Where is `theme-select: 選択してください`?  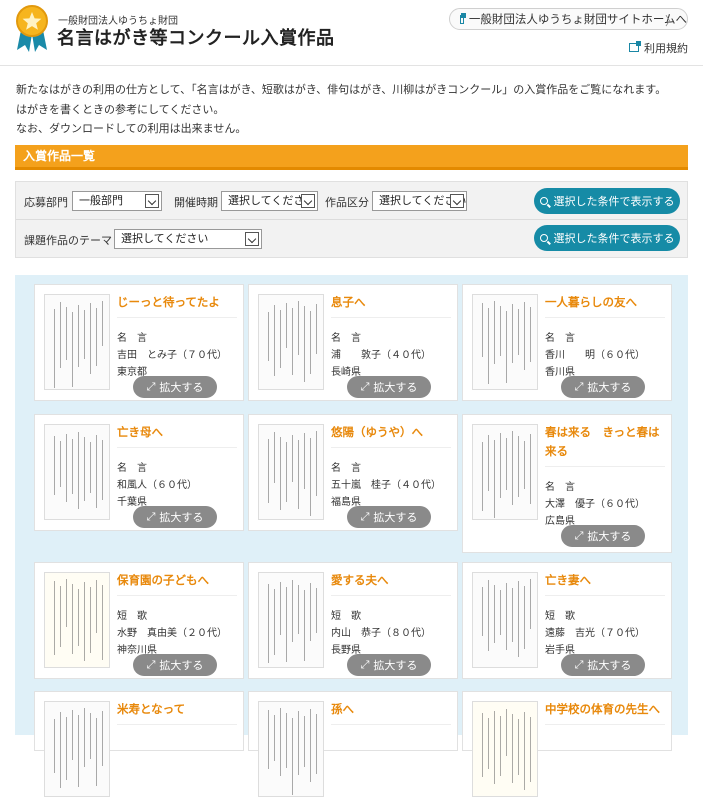 theme-select: 選択してください is located at coordinates (188, 239).